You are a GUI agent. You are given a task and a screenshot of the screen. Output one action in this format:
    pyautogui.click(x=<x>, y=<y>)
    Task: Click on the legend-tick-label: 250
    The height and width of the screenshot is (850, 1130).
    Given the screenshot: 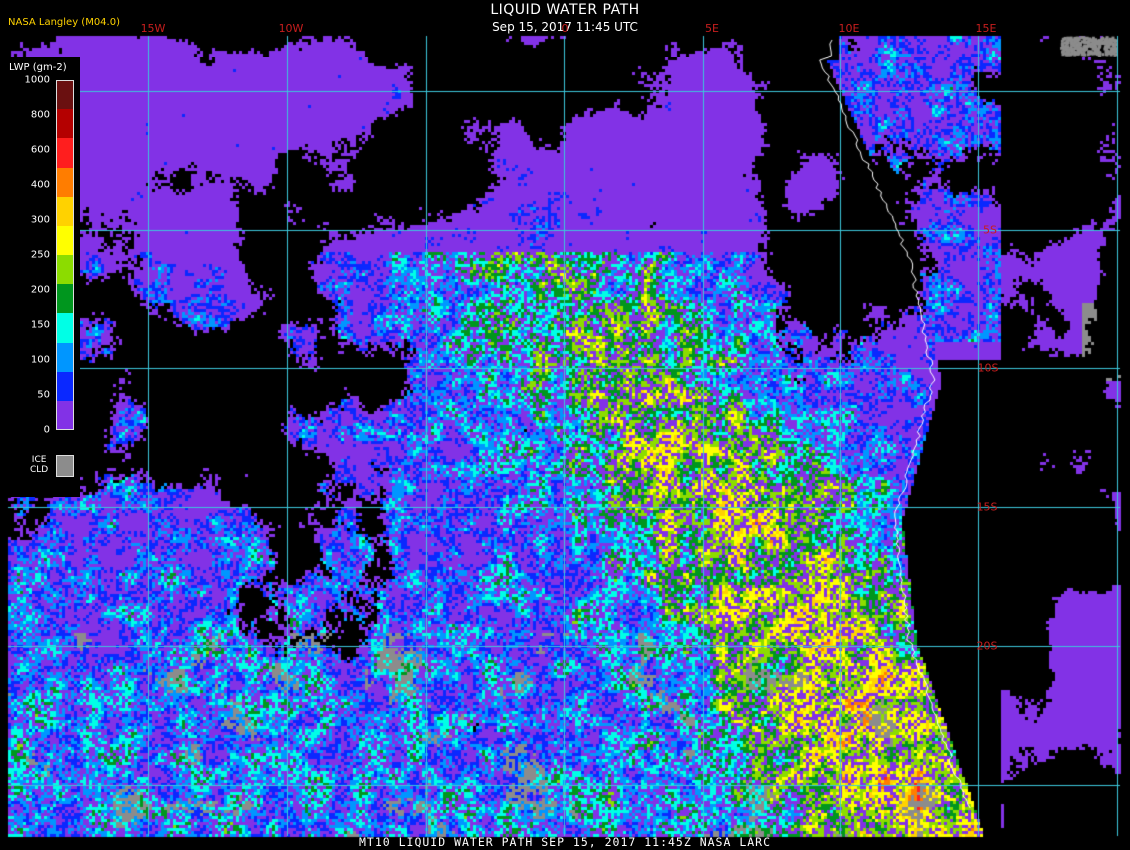 What is the action you would take?
    pyautogui.click(x=40, y=255)
    